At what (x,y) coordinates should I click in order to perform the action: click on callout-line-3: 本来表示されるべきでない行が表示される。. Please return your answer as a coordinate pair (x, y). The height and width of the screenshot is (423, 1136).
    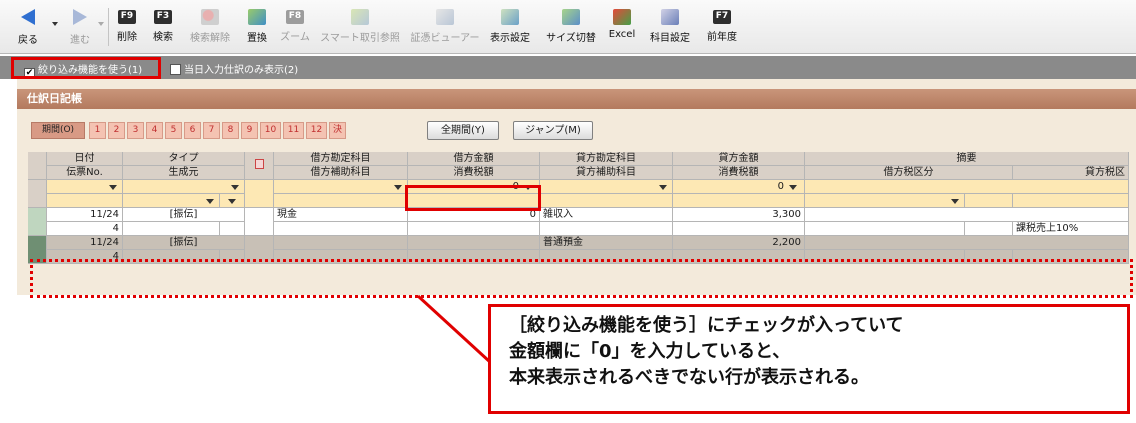
    Looking at the image, I should click on (689, 377).